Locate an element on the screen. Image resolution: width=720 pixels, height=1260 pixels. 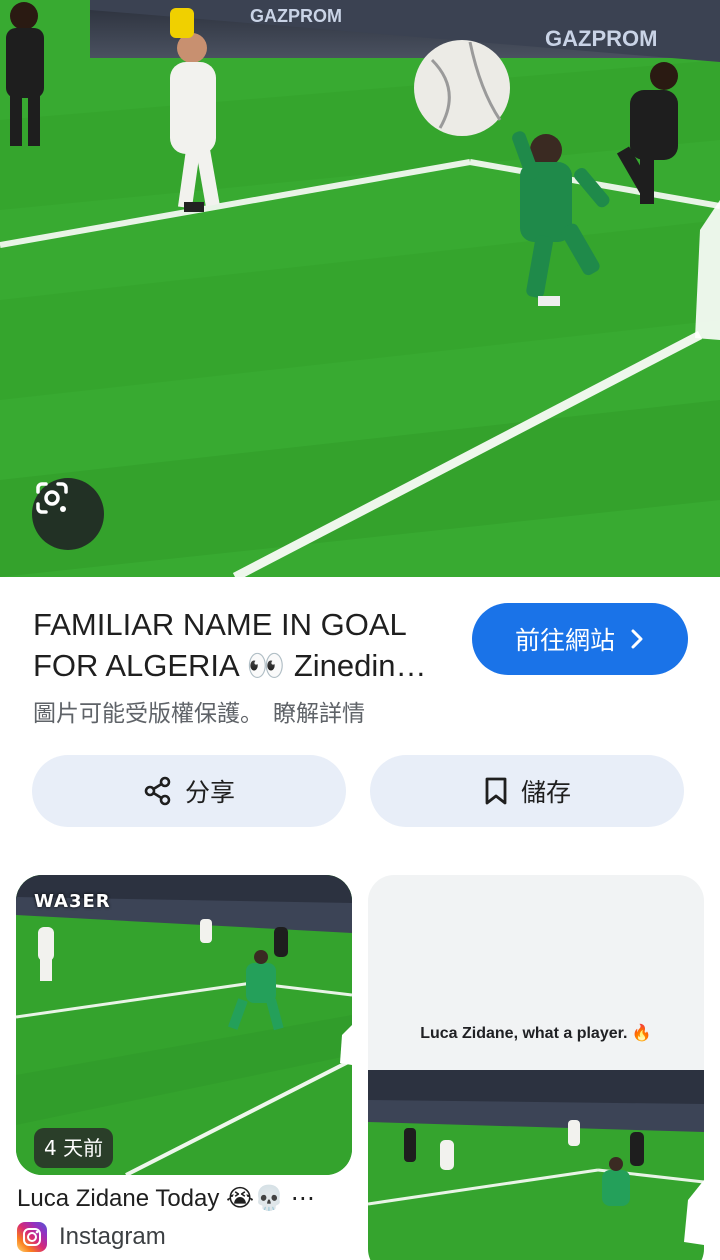
save-button: 儲存 is located at coordinates (527, 791).